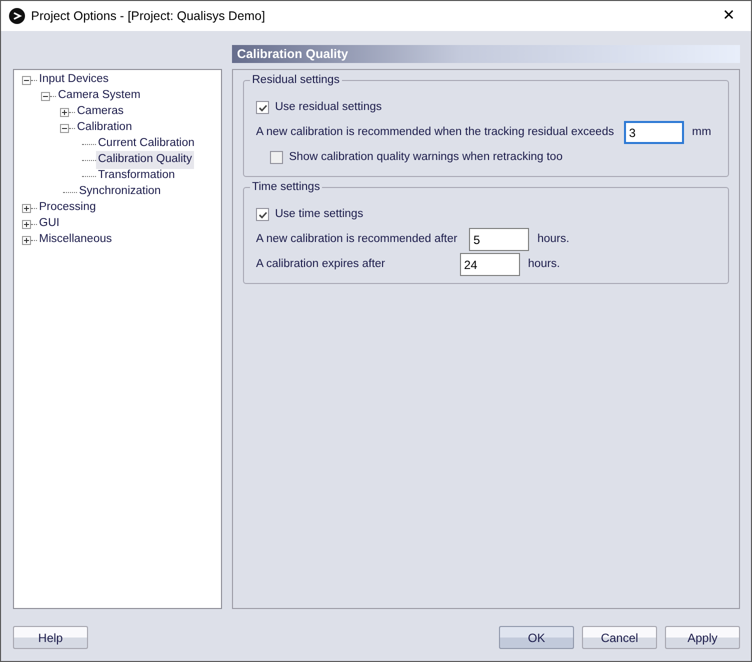 This screenshot has width=752, height=662. I want to click on close-button: ✕, so click(729, 16).